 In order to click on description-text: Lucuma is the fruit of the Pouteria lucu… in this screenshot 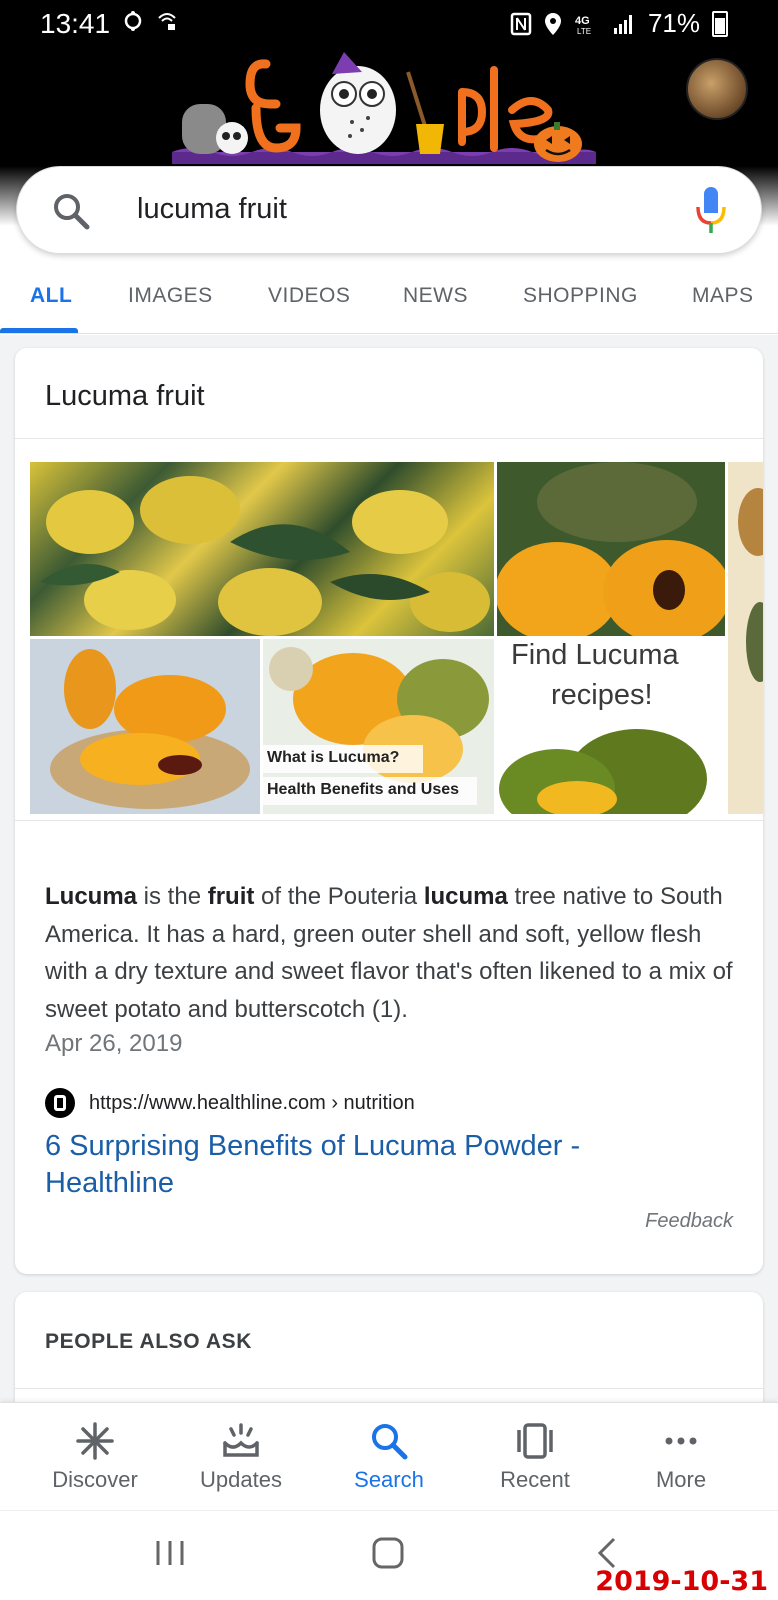, I will do `click(390, 953)`.